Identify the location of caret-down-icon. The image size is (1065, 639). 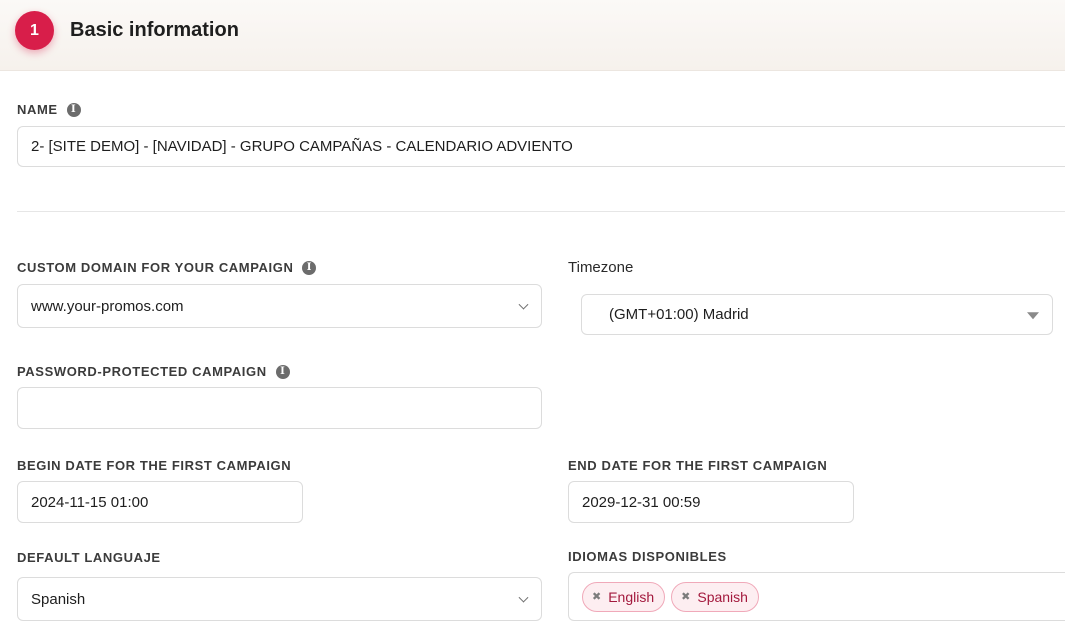
(1033, 315).